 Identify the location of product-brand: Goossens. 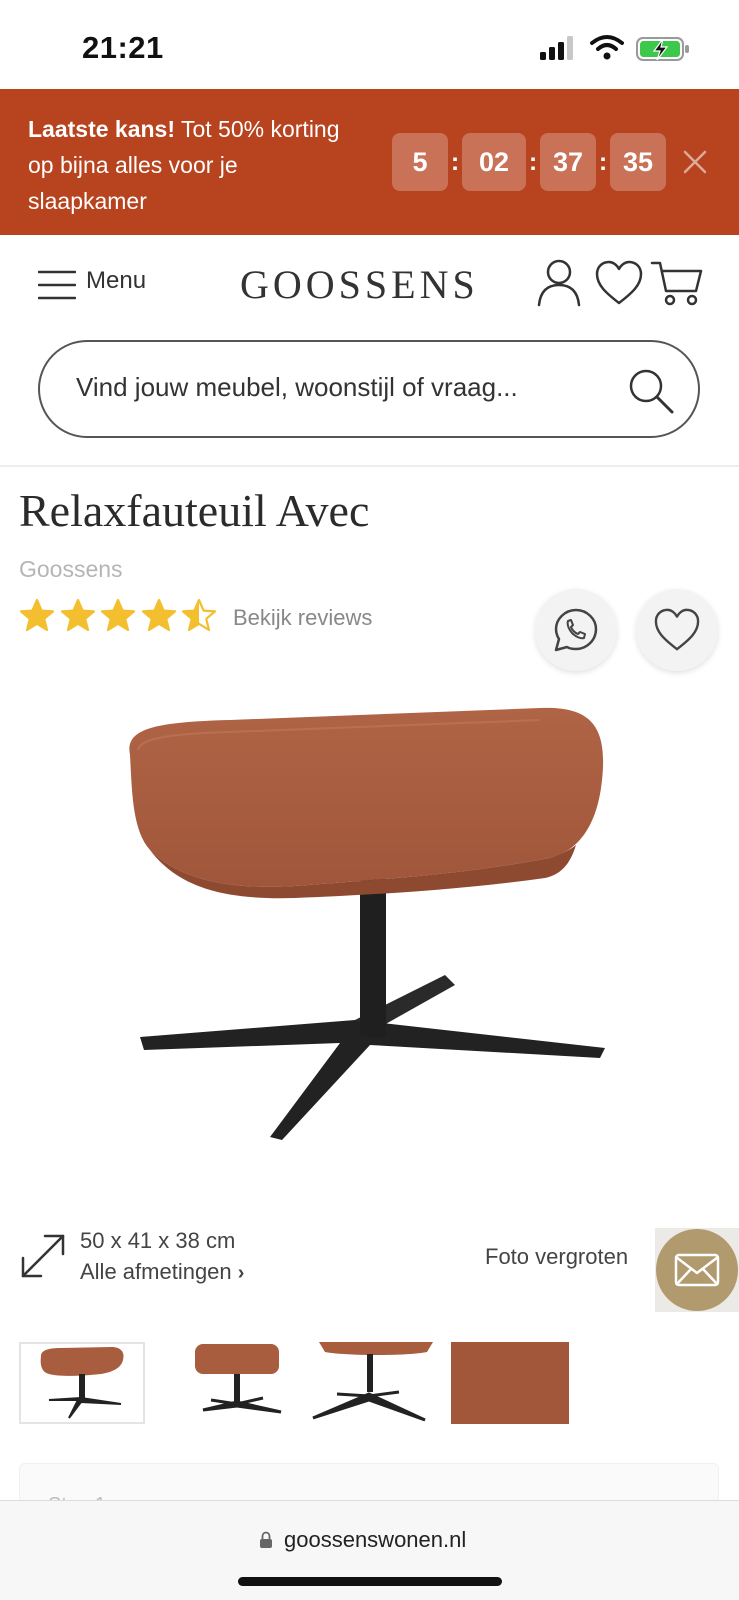
(71, 569).